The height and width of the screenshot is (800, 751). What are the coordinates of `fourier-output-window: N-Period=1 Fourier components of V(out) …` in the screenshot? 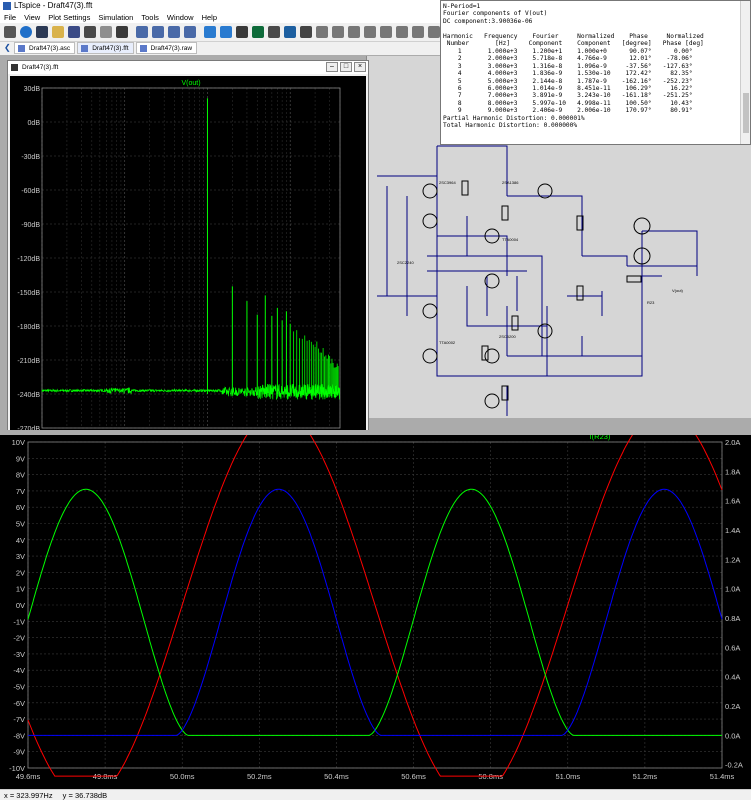 It's located at (595, 72).